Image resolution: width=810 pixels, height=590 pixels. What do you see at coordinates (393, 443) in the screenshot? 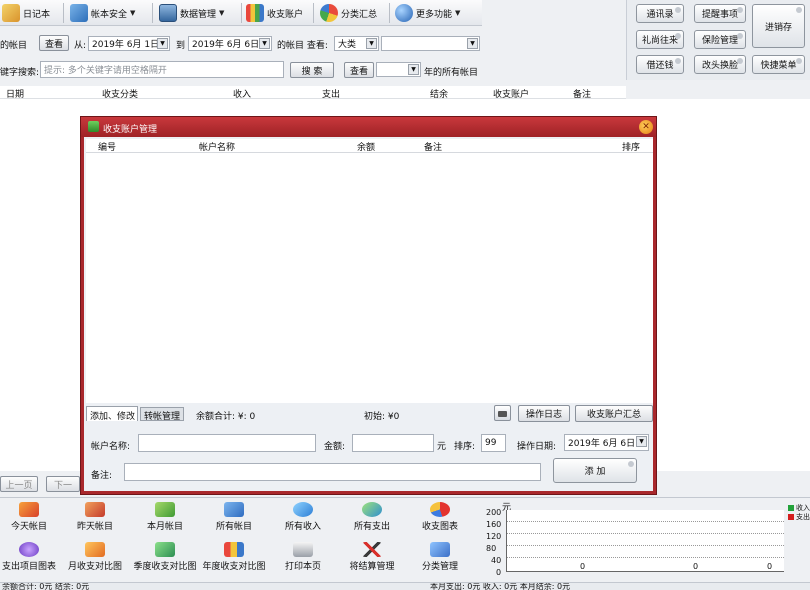
I see `amount-input` at bounding box center [393, 443].